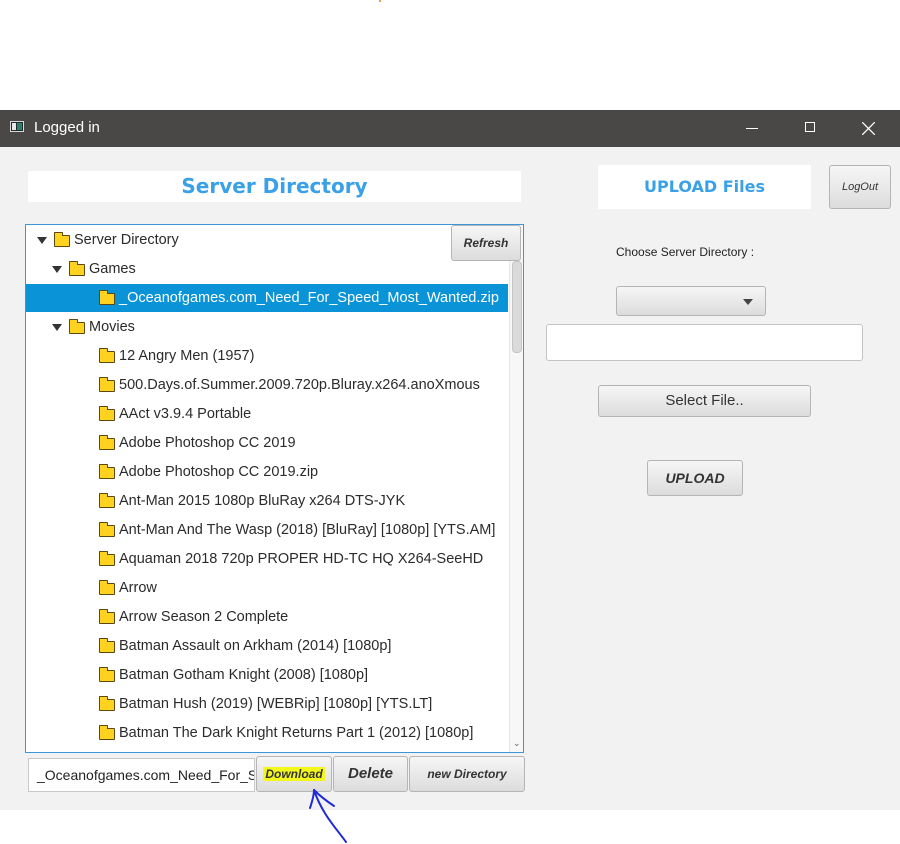 The width and height of the screenshot is (900, 844). I want to click on tree-item: Server Directory, so click(267, 240).